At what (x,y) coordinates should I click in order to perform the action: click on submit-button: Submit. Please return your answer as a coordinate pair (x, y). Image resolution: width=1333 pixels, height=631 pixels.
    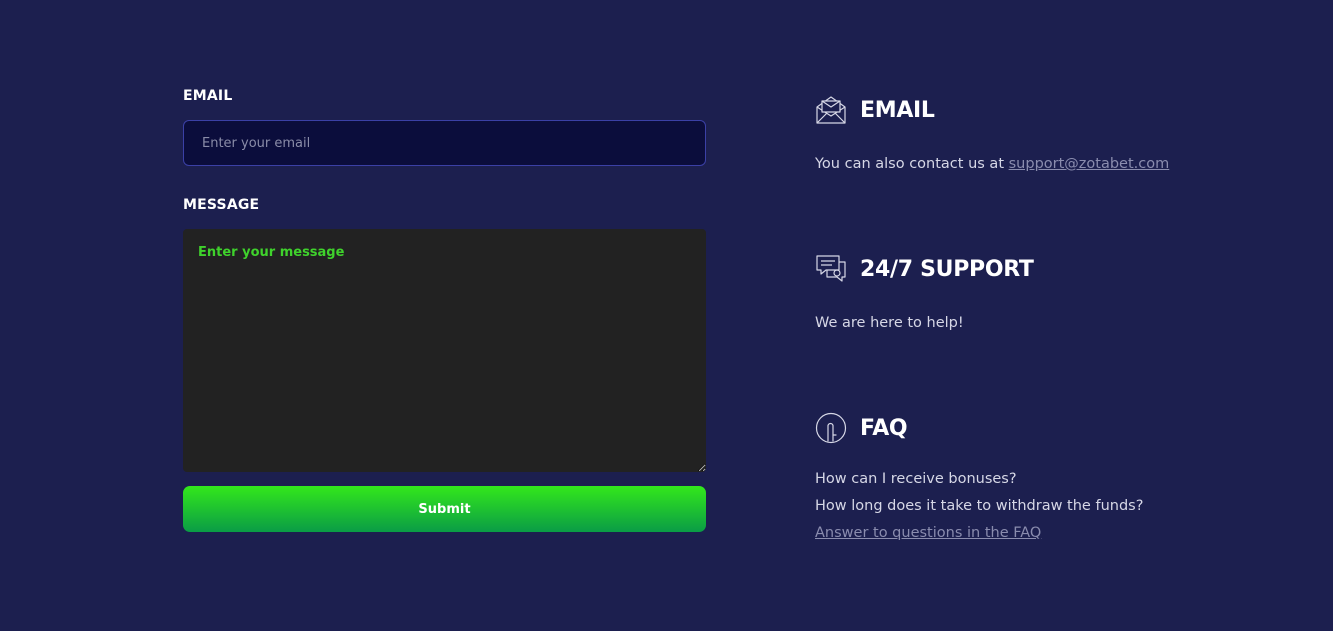
    Looking at the image, I should click on (444, 509).